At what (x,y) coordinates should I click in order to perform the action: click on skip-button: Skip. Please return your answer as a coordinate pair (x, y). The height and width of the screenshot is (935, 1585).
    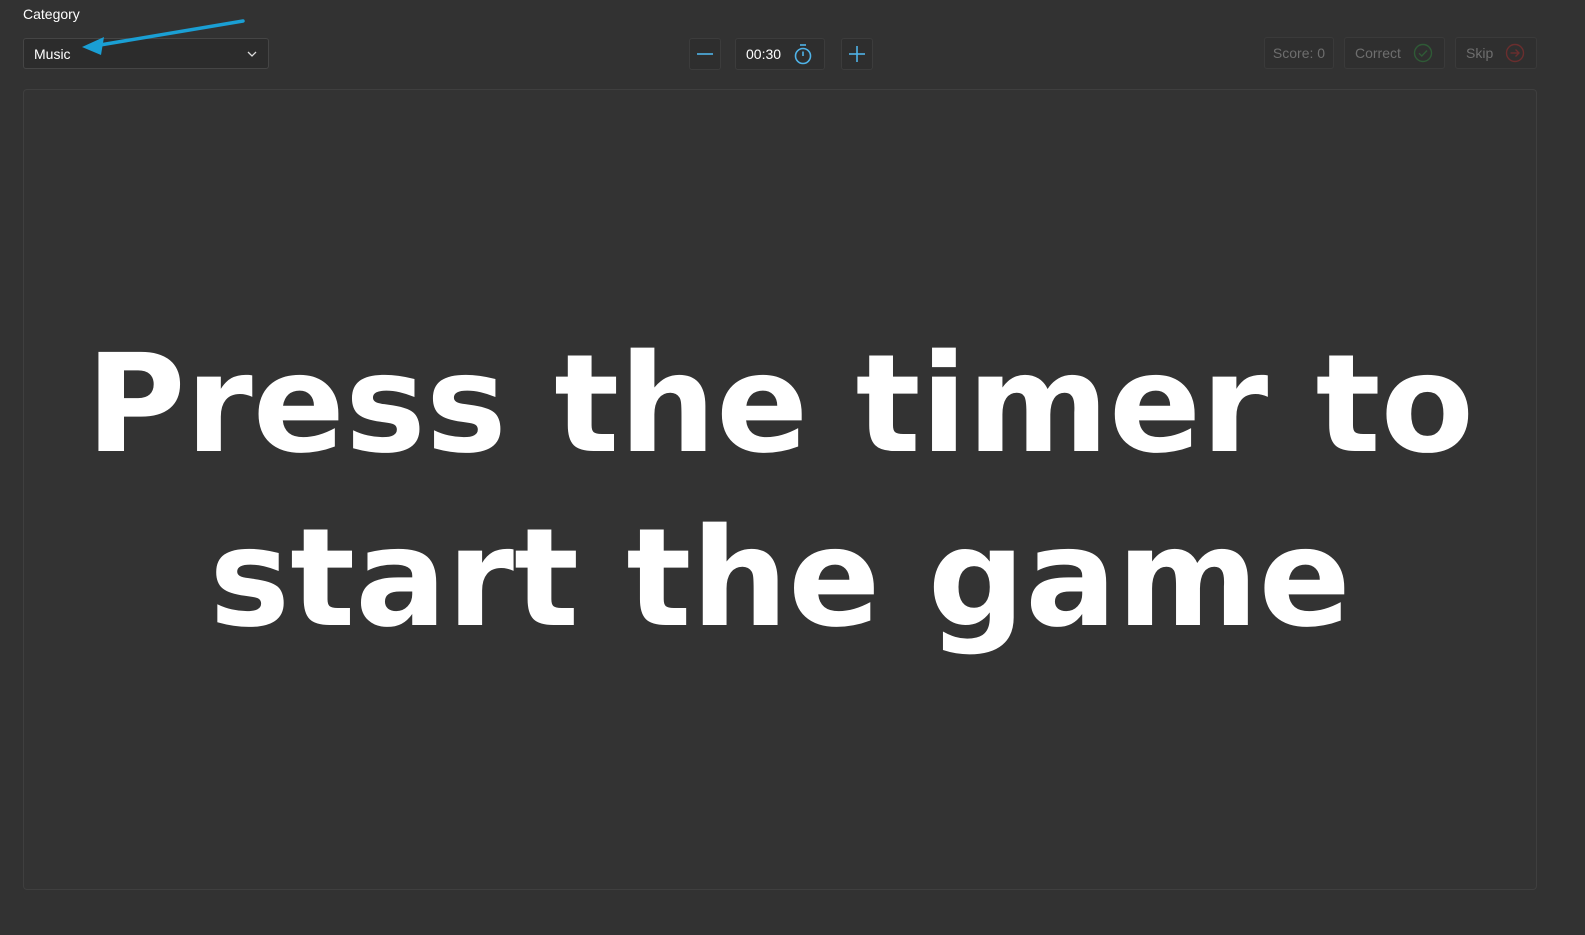
    Looking at the image, I should click on (1496, 53).